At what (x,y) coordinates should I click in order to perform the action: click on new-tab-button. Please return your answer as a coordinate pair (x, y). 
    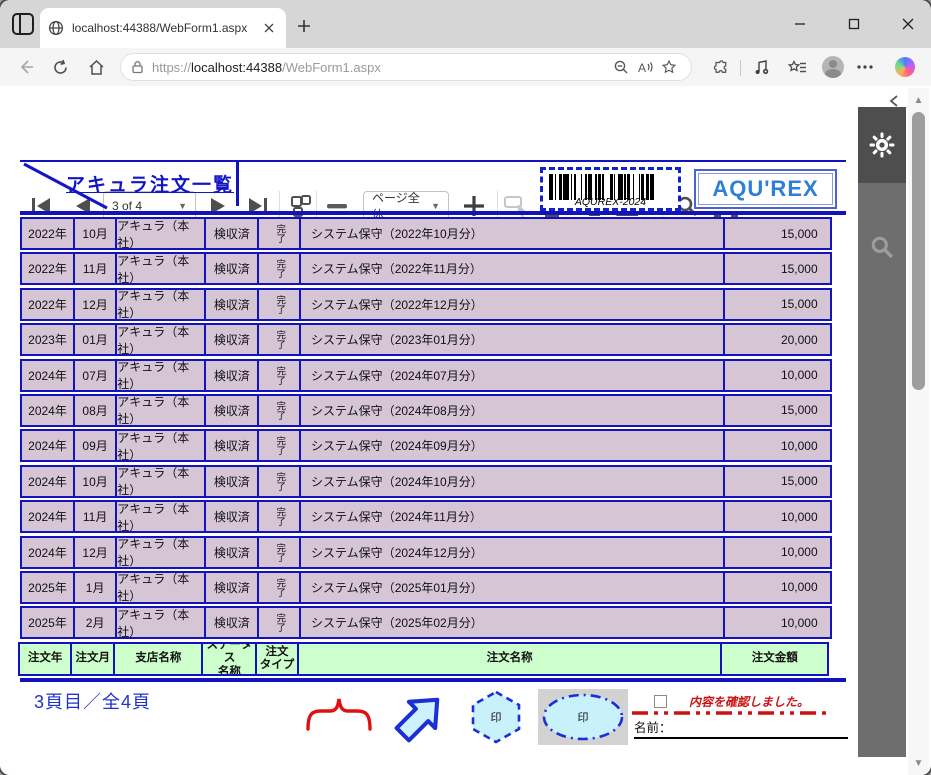
    Looking at the image, I should click on (306, 28).